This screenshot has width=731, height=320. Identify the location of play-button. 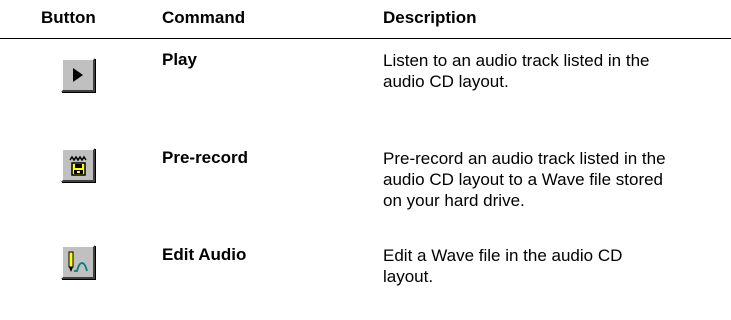
(78, 75).